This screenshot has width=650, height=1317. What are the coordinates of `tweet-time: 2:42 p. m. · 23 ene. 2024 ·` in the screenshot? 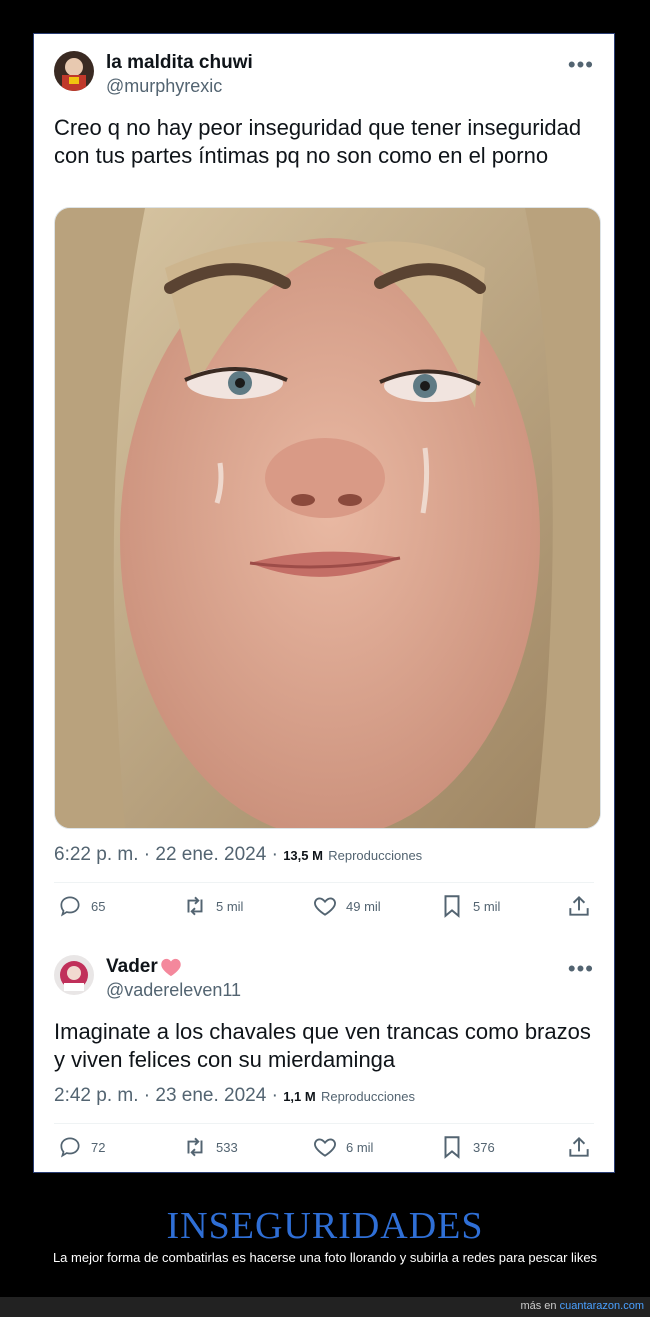 It's located at (166, 1095).